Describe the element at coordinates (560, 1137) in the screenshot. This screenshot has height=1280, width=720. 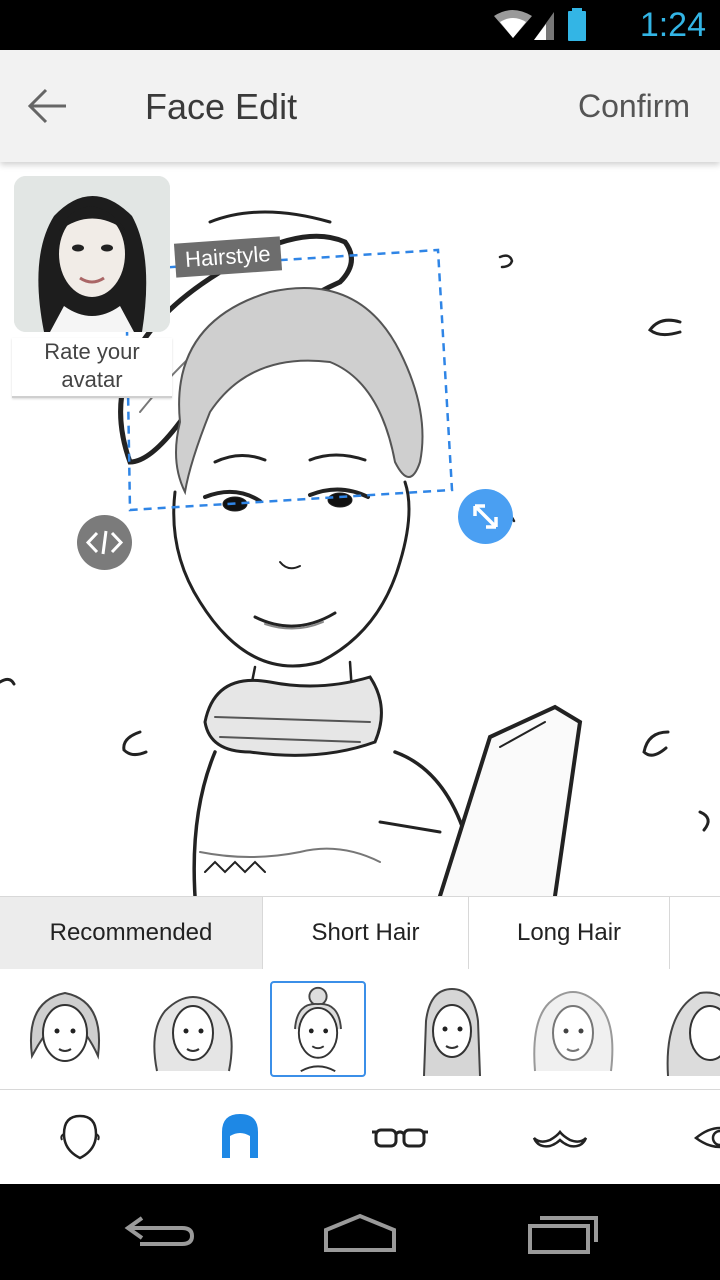
I see `mustache-icon` at that location.